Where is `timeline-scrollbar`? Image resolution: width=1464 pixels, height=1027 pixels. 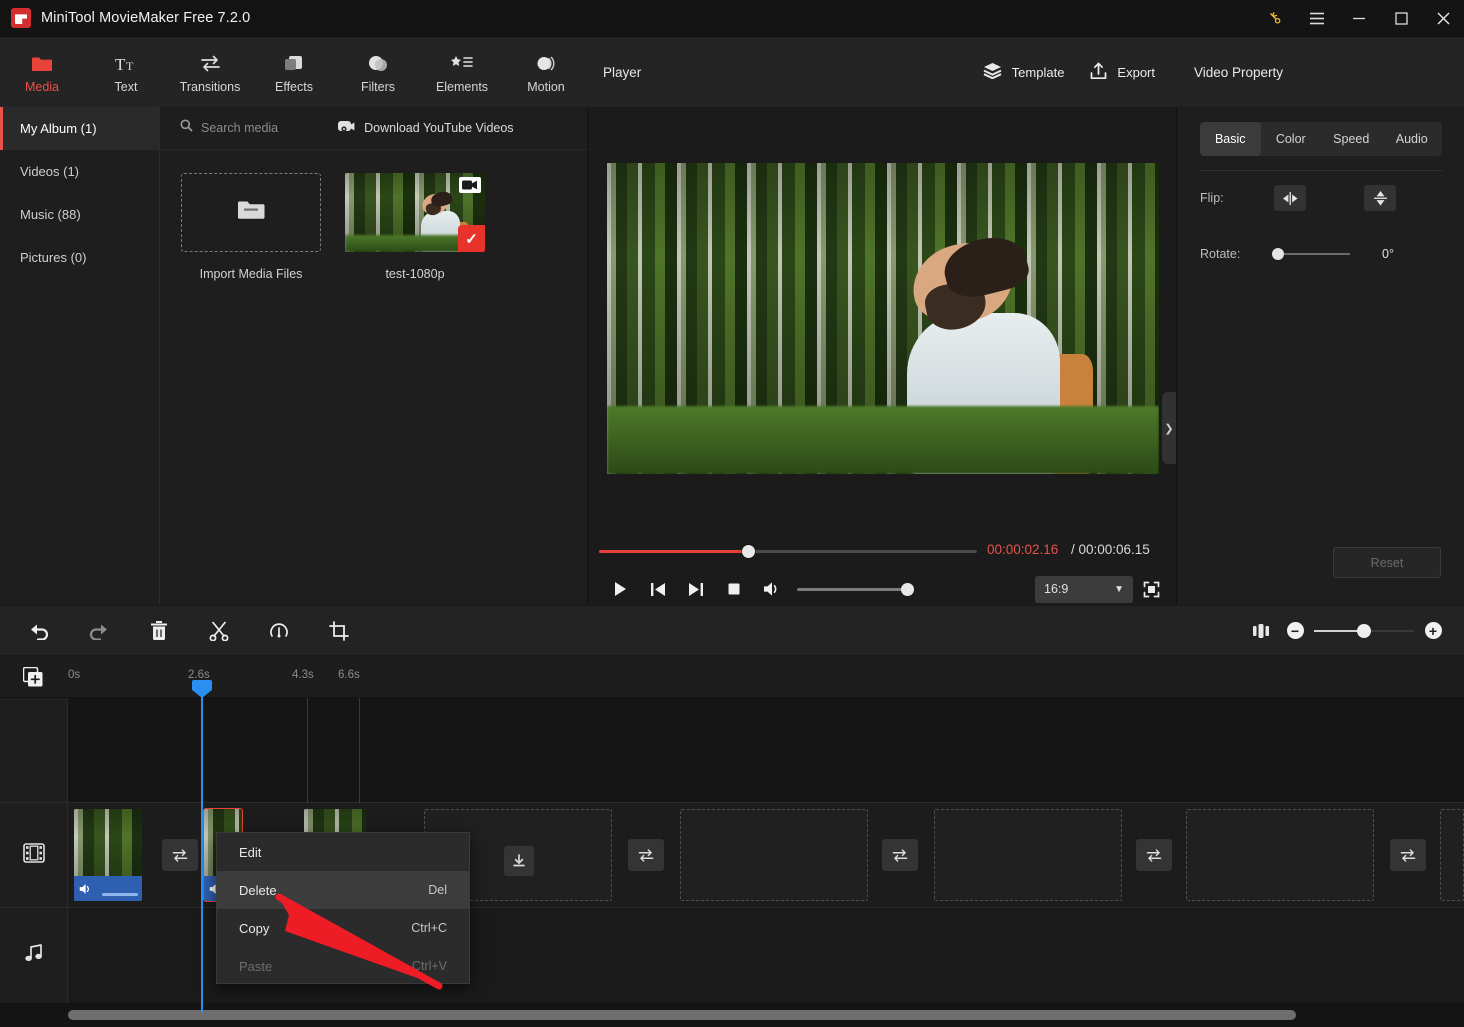 timeline-scrollbar is located at coordinates (732, 1015).